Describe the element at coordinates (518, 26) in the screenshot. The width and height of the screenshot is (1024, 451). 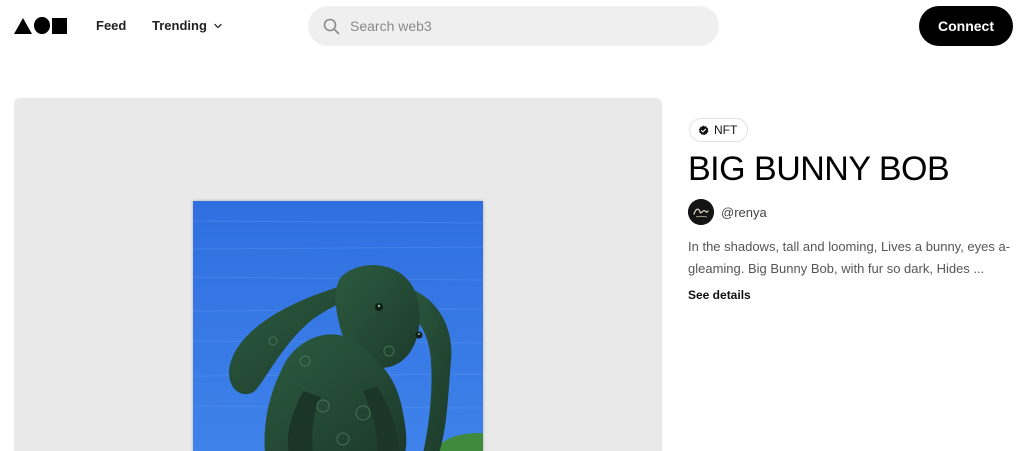
I see `search-input` at that location.